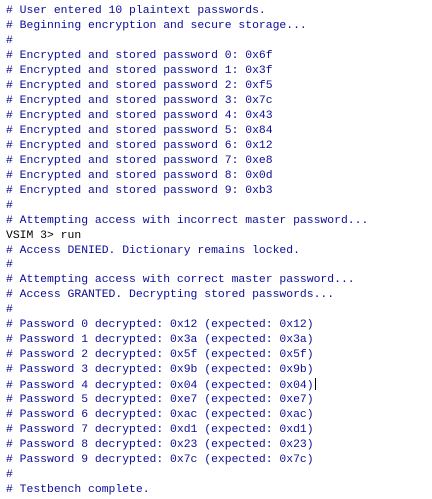 Image resolution: width=432 pixels, height=499 pixels. I want to click on console-line-text: # Encrypted and stored password 8: 0x0d, so click(139, 175).